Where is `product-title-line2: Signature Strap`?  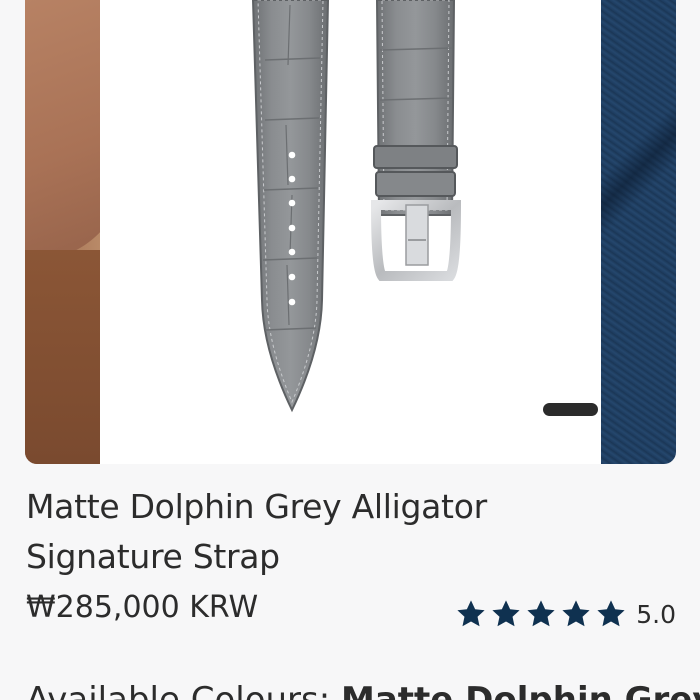
product-title-line2: Signature Strap is located at coordinates (153, 556).